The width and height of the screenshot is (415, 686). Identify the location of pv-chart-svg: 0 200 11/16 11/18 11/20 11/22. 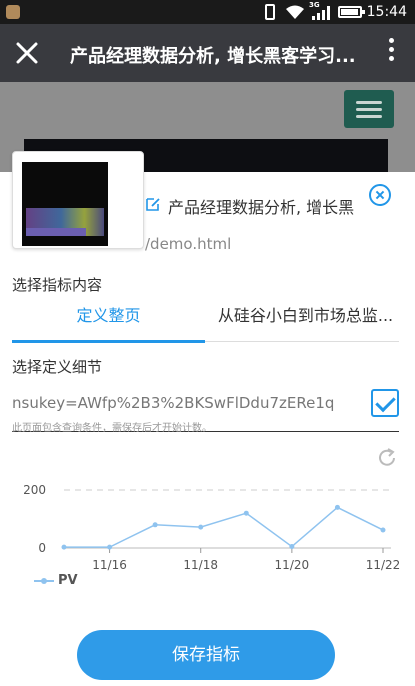
(212, 527).